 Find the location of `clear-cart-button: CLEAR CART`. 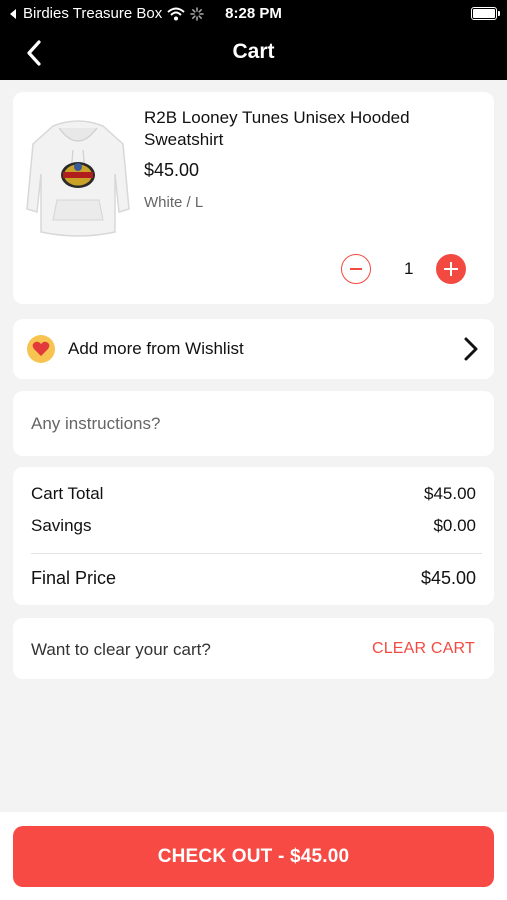

clear-cart-button: CLEAR CART is located at coordinates (423, 649).